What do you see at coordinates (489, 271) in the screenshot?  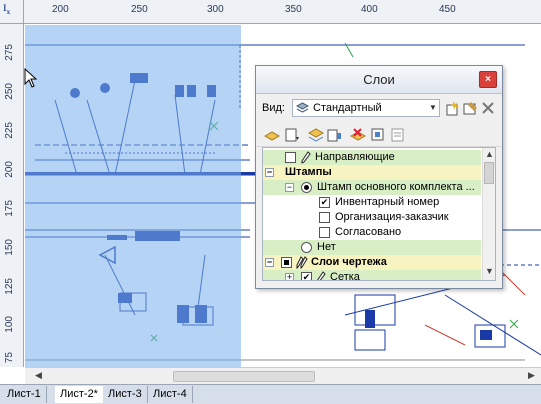 I see `scroll-down-icon: ▼` at bounding box center [489, 271].